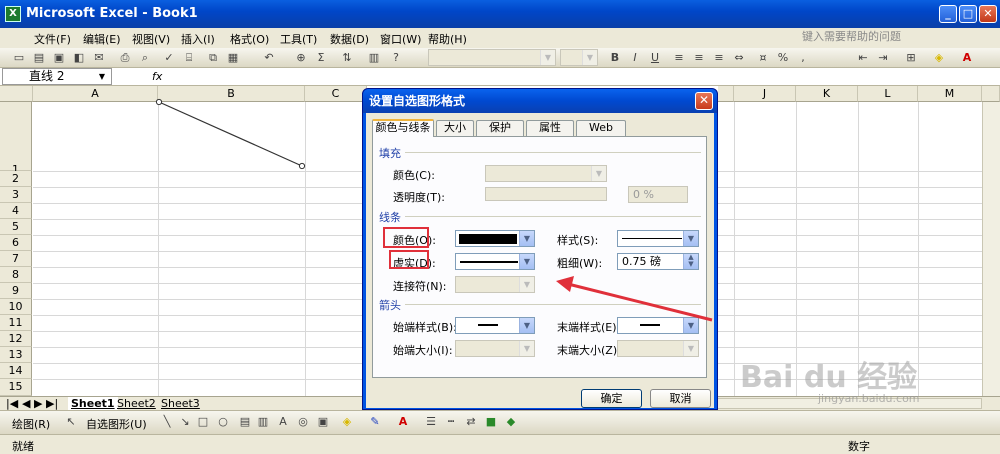 The height and width of the screenshot is (454, 1000). I want to click on annotation-layer, so click(634, 299).